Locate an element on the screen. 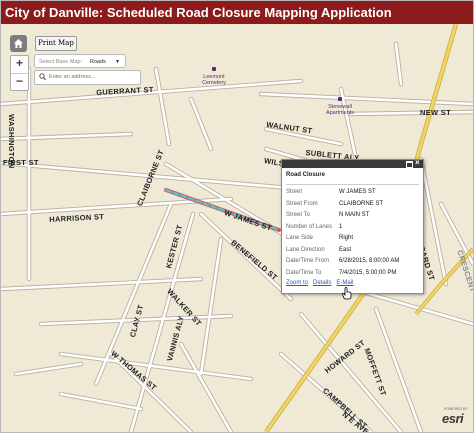 Image resolution: width=474 pixels, height=433 pixels. popup-row: Date/Time From 6/28/2015, 8:00:00 AM is located at coordinates (352, 262).